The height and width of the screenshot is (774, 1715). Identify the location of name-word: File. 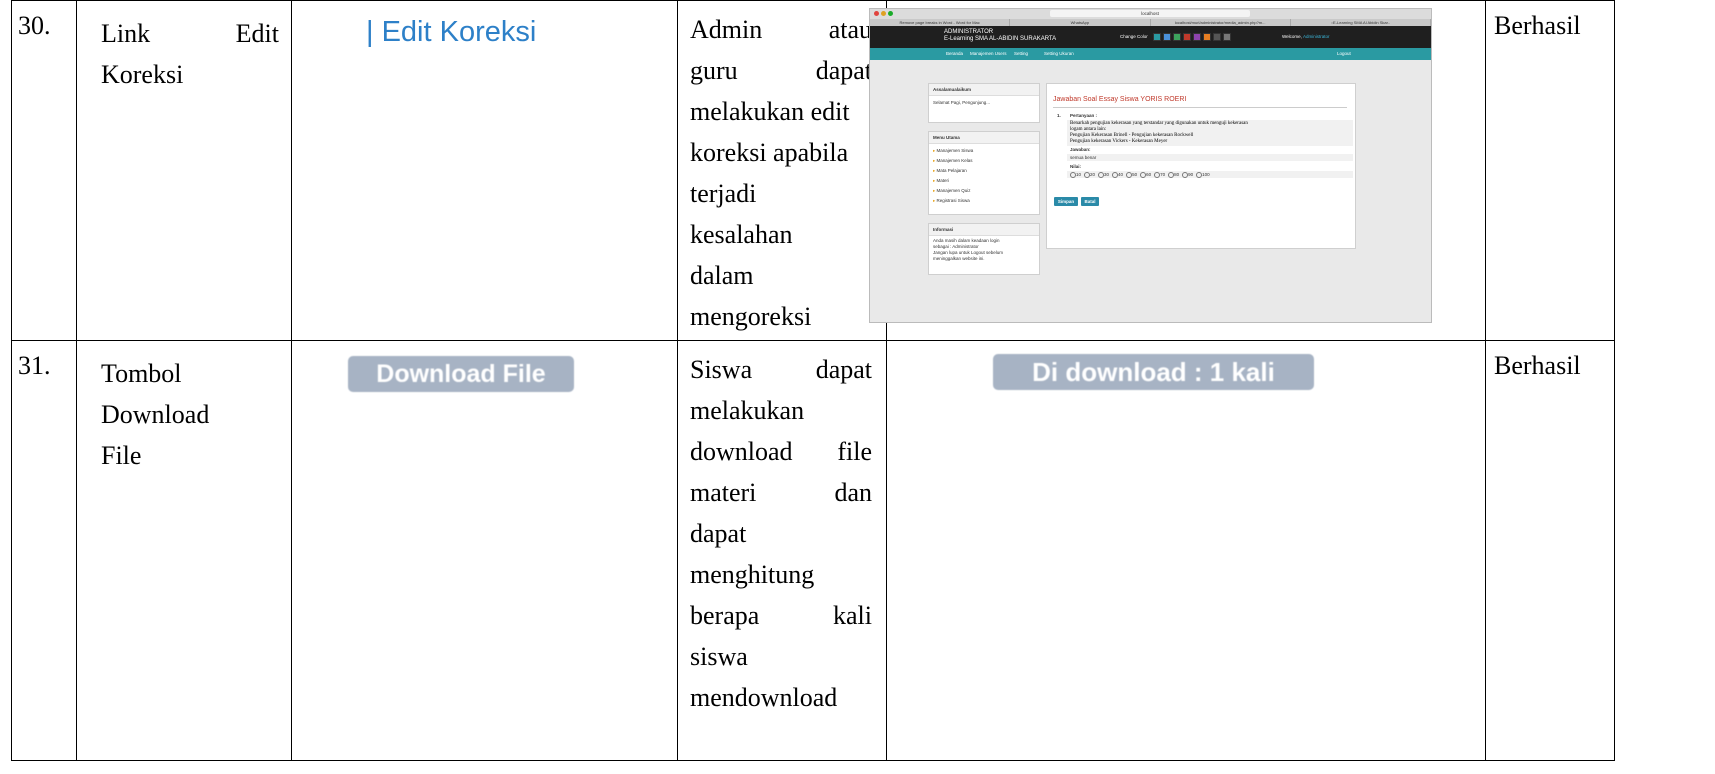
(121, 455).